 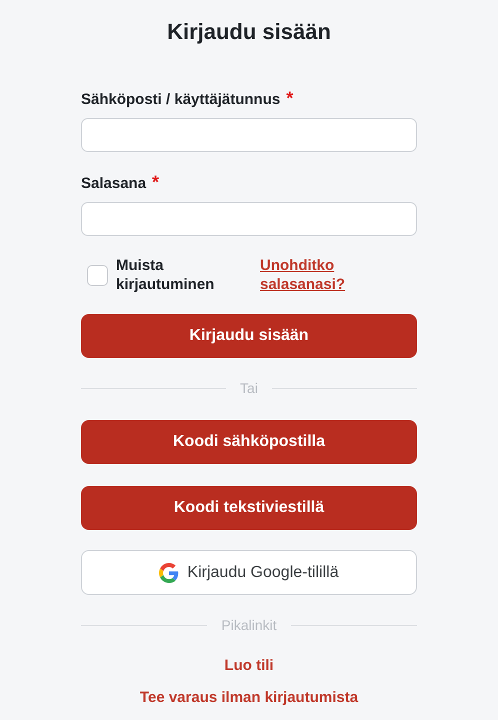 I want to click on google-sign-in-button: Kirjaudu Google-tilillä, so click(x=249, y=572).